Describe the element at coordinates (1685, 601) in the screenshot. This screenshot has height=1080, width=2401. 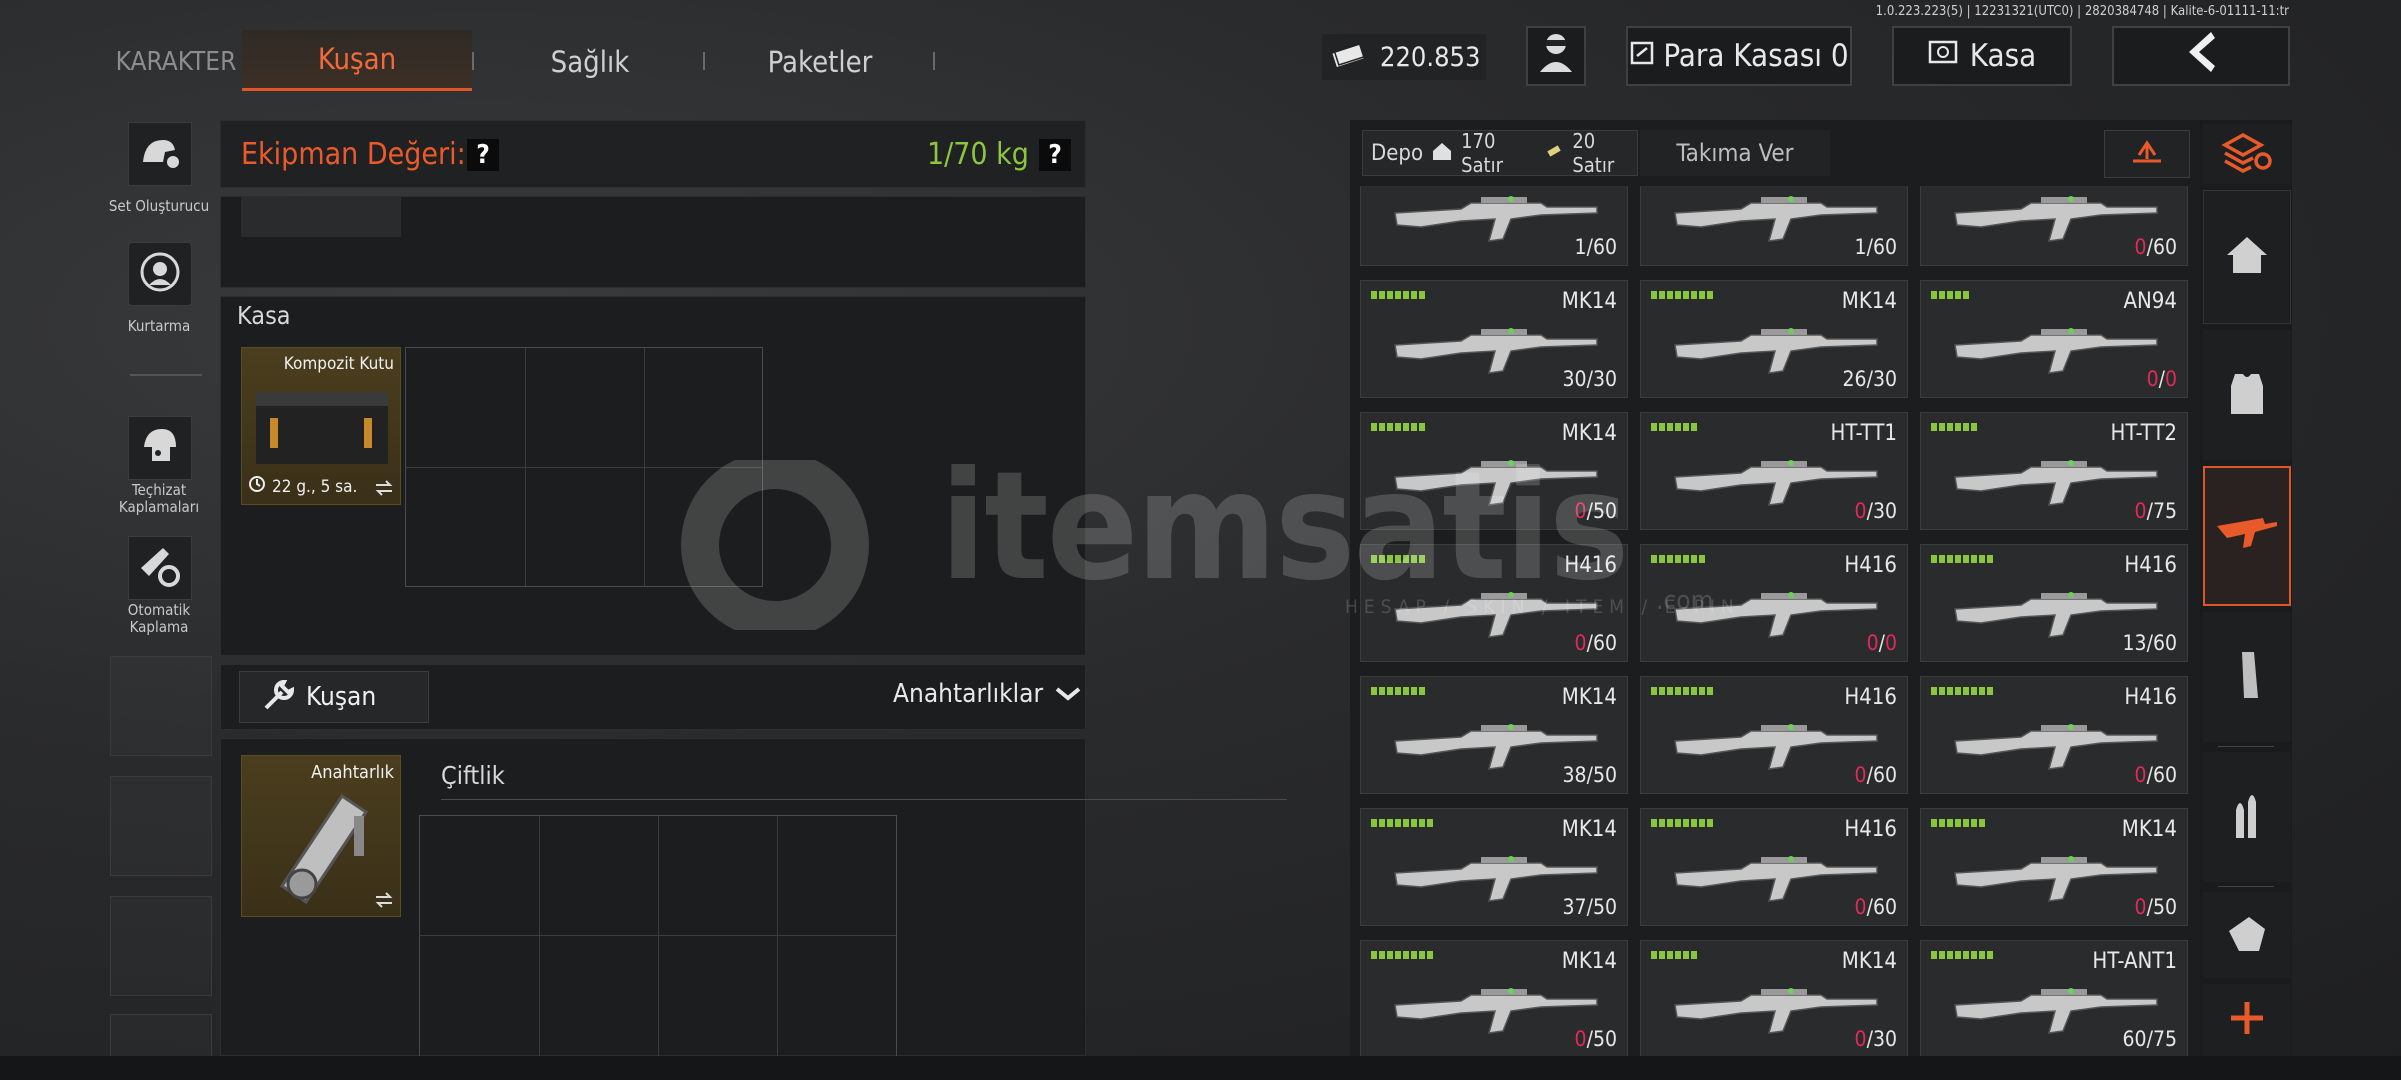
I see `watermark-domain: .com` at that location.